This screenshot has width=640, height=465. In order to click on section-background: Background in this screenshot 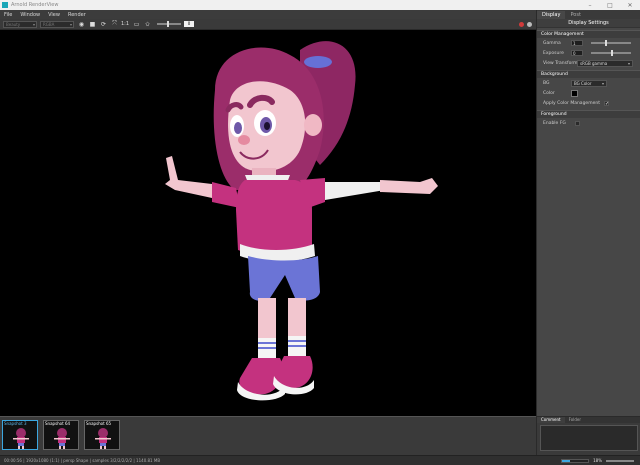, I will do `click(588, 74)`.